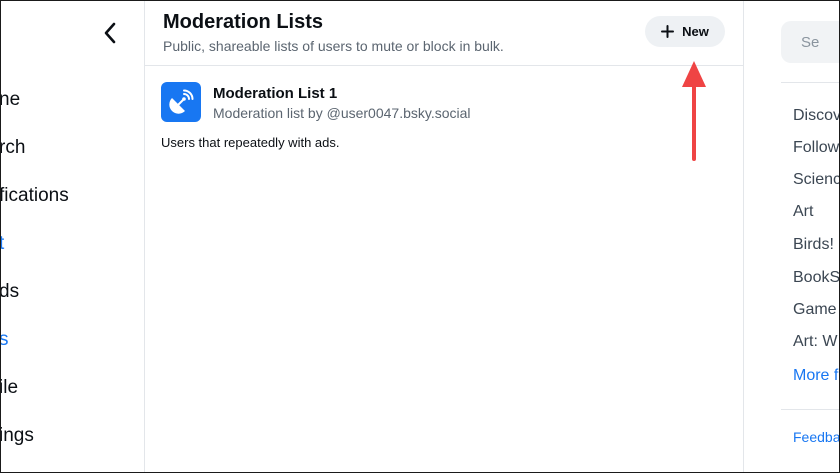 The image size is (840, 473). I want to click on nav-item-home: ne, so click(10, 100).